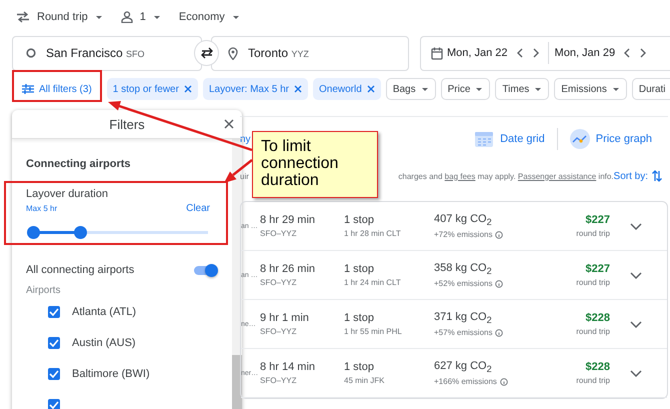 The height and width of the screenshot is (409, 670). Describe the element at coordinates (28, 89) in the screenshot. I see `sliders-icon` at that location.